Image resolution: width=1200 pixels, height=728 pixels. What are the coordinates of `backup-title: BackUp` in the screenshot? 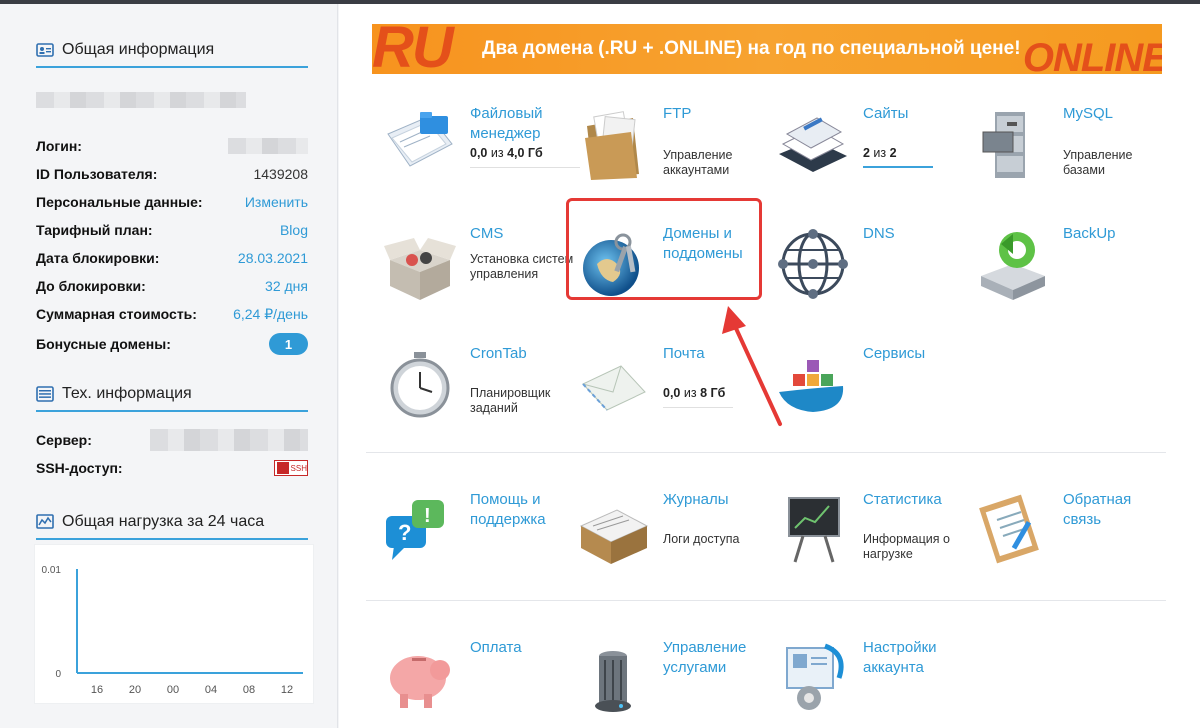 It's located at (1089, 233).